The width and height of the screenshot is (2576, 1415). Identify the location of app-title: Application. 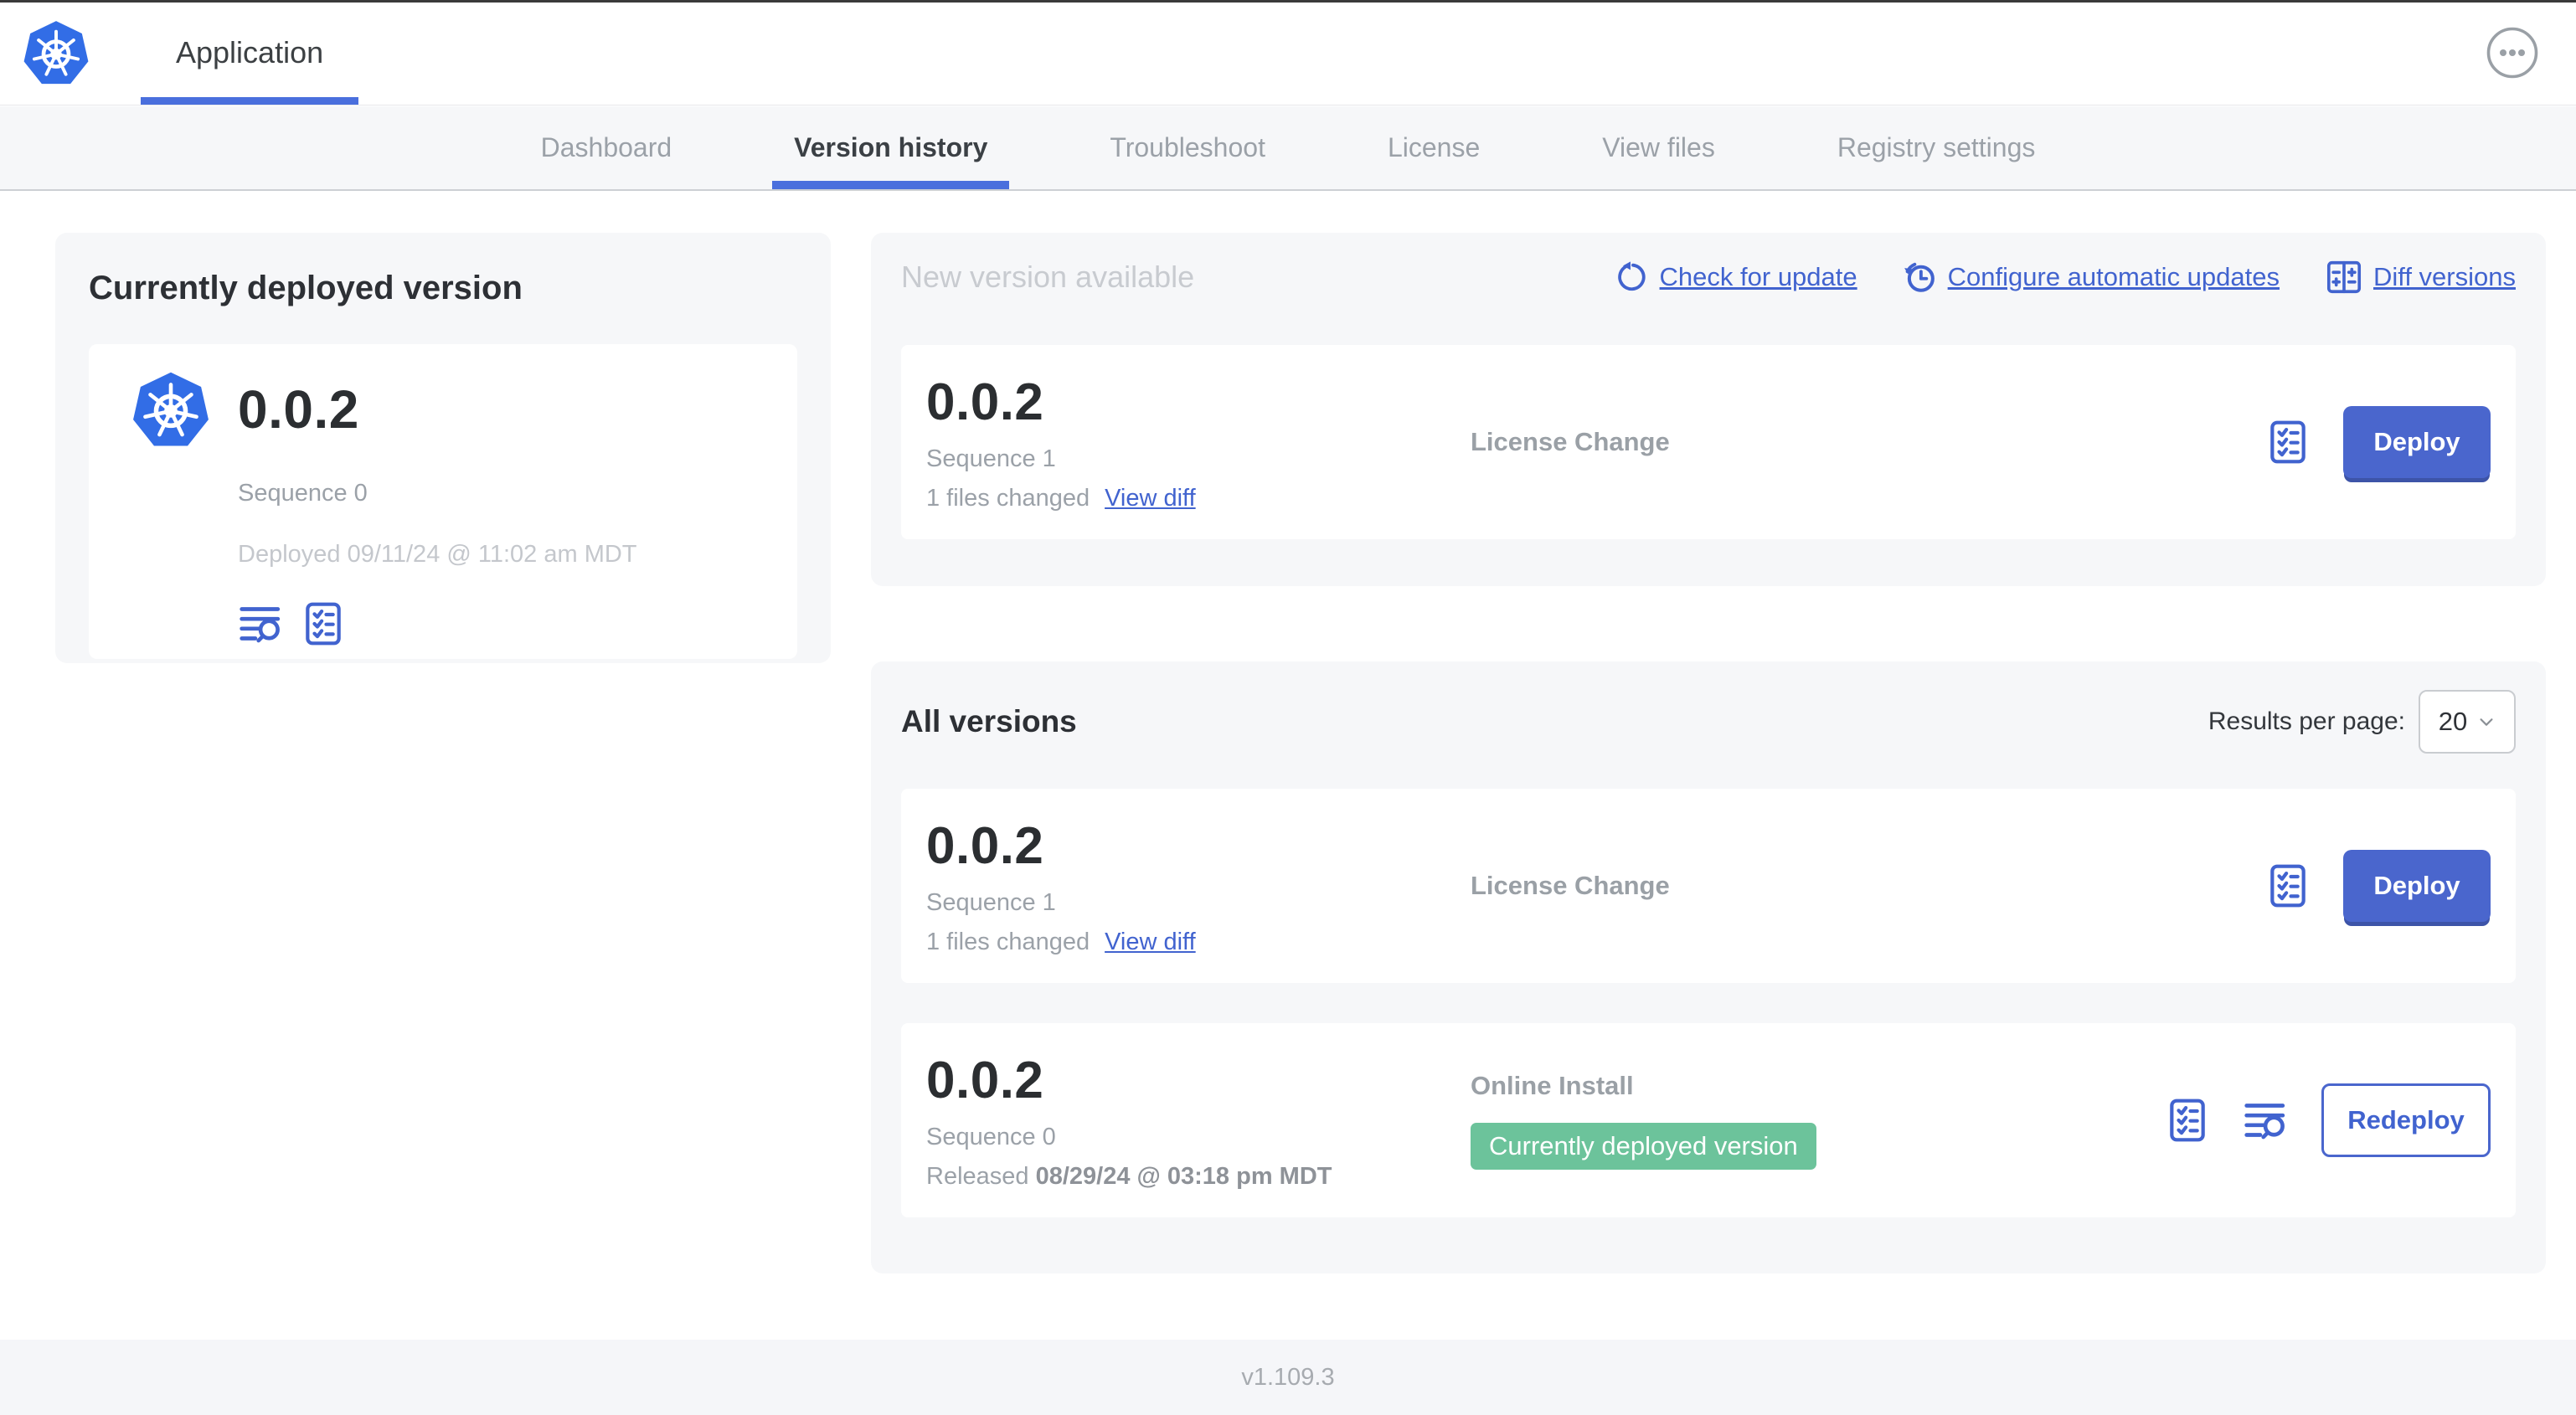
(250, 51).